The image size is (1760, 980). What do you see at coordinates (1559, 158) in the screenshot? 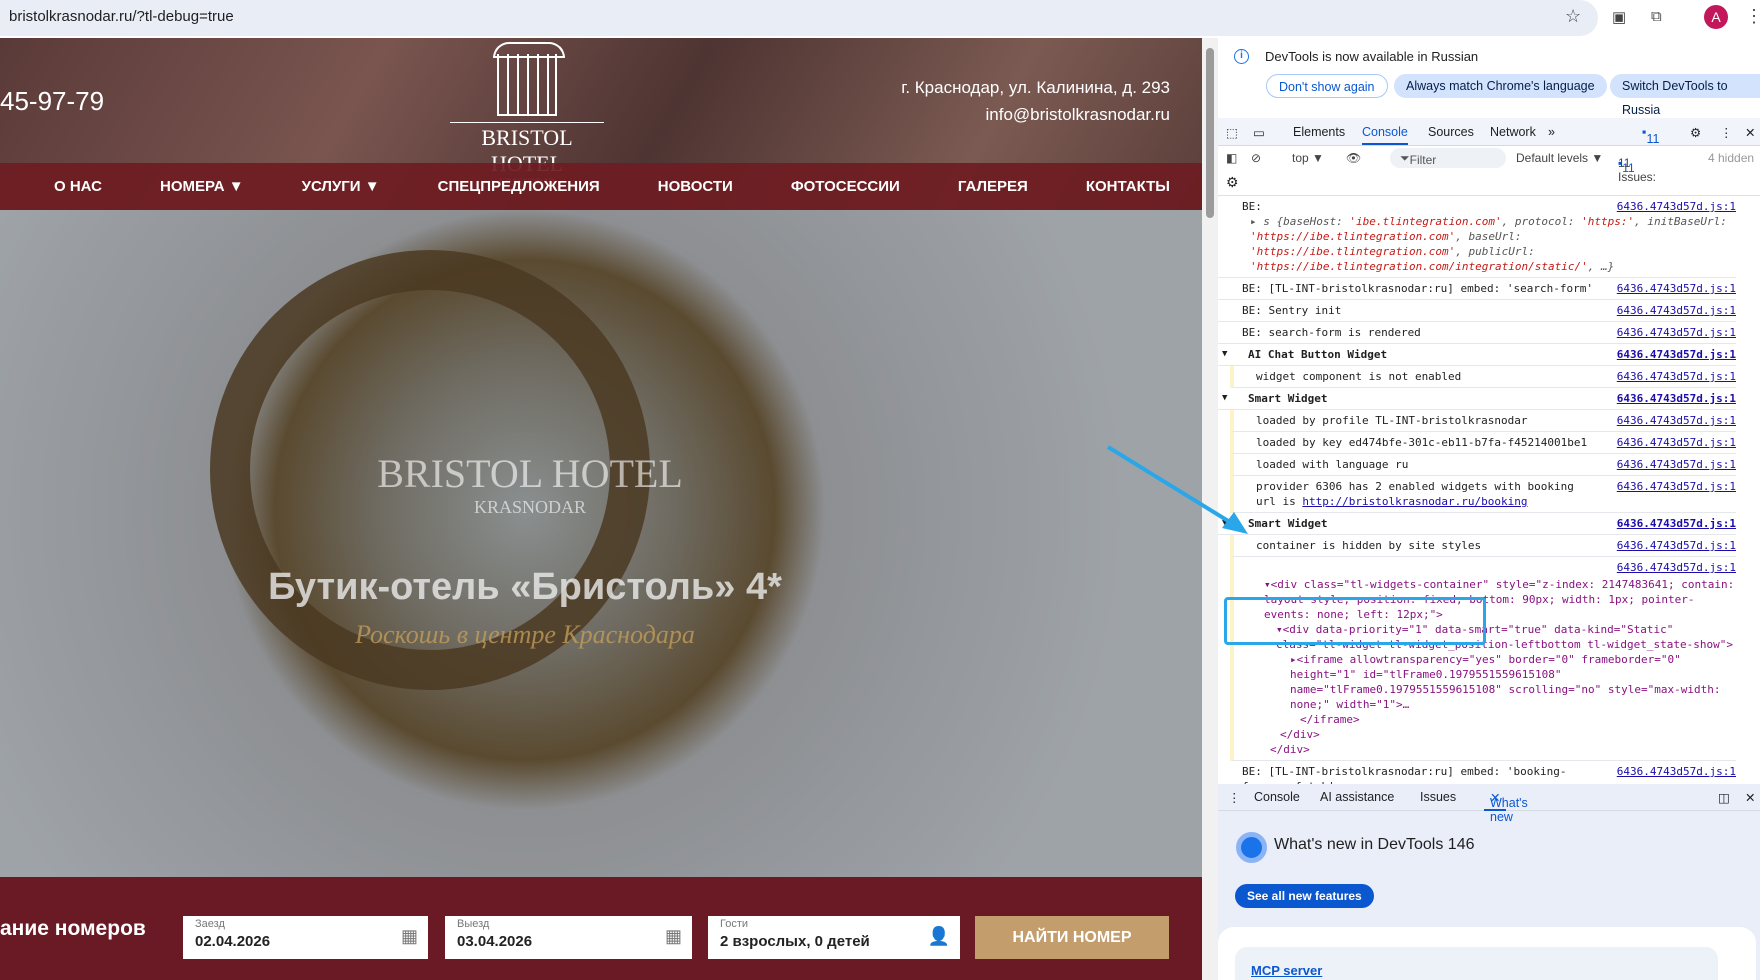
I see `log-levels-select: Default levels ▼` at bounding box center [1559, 158].